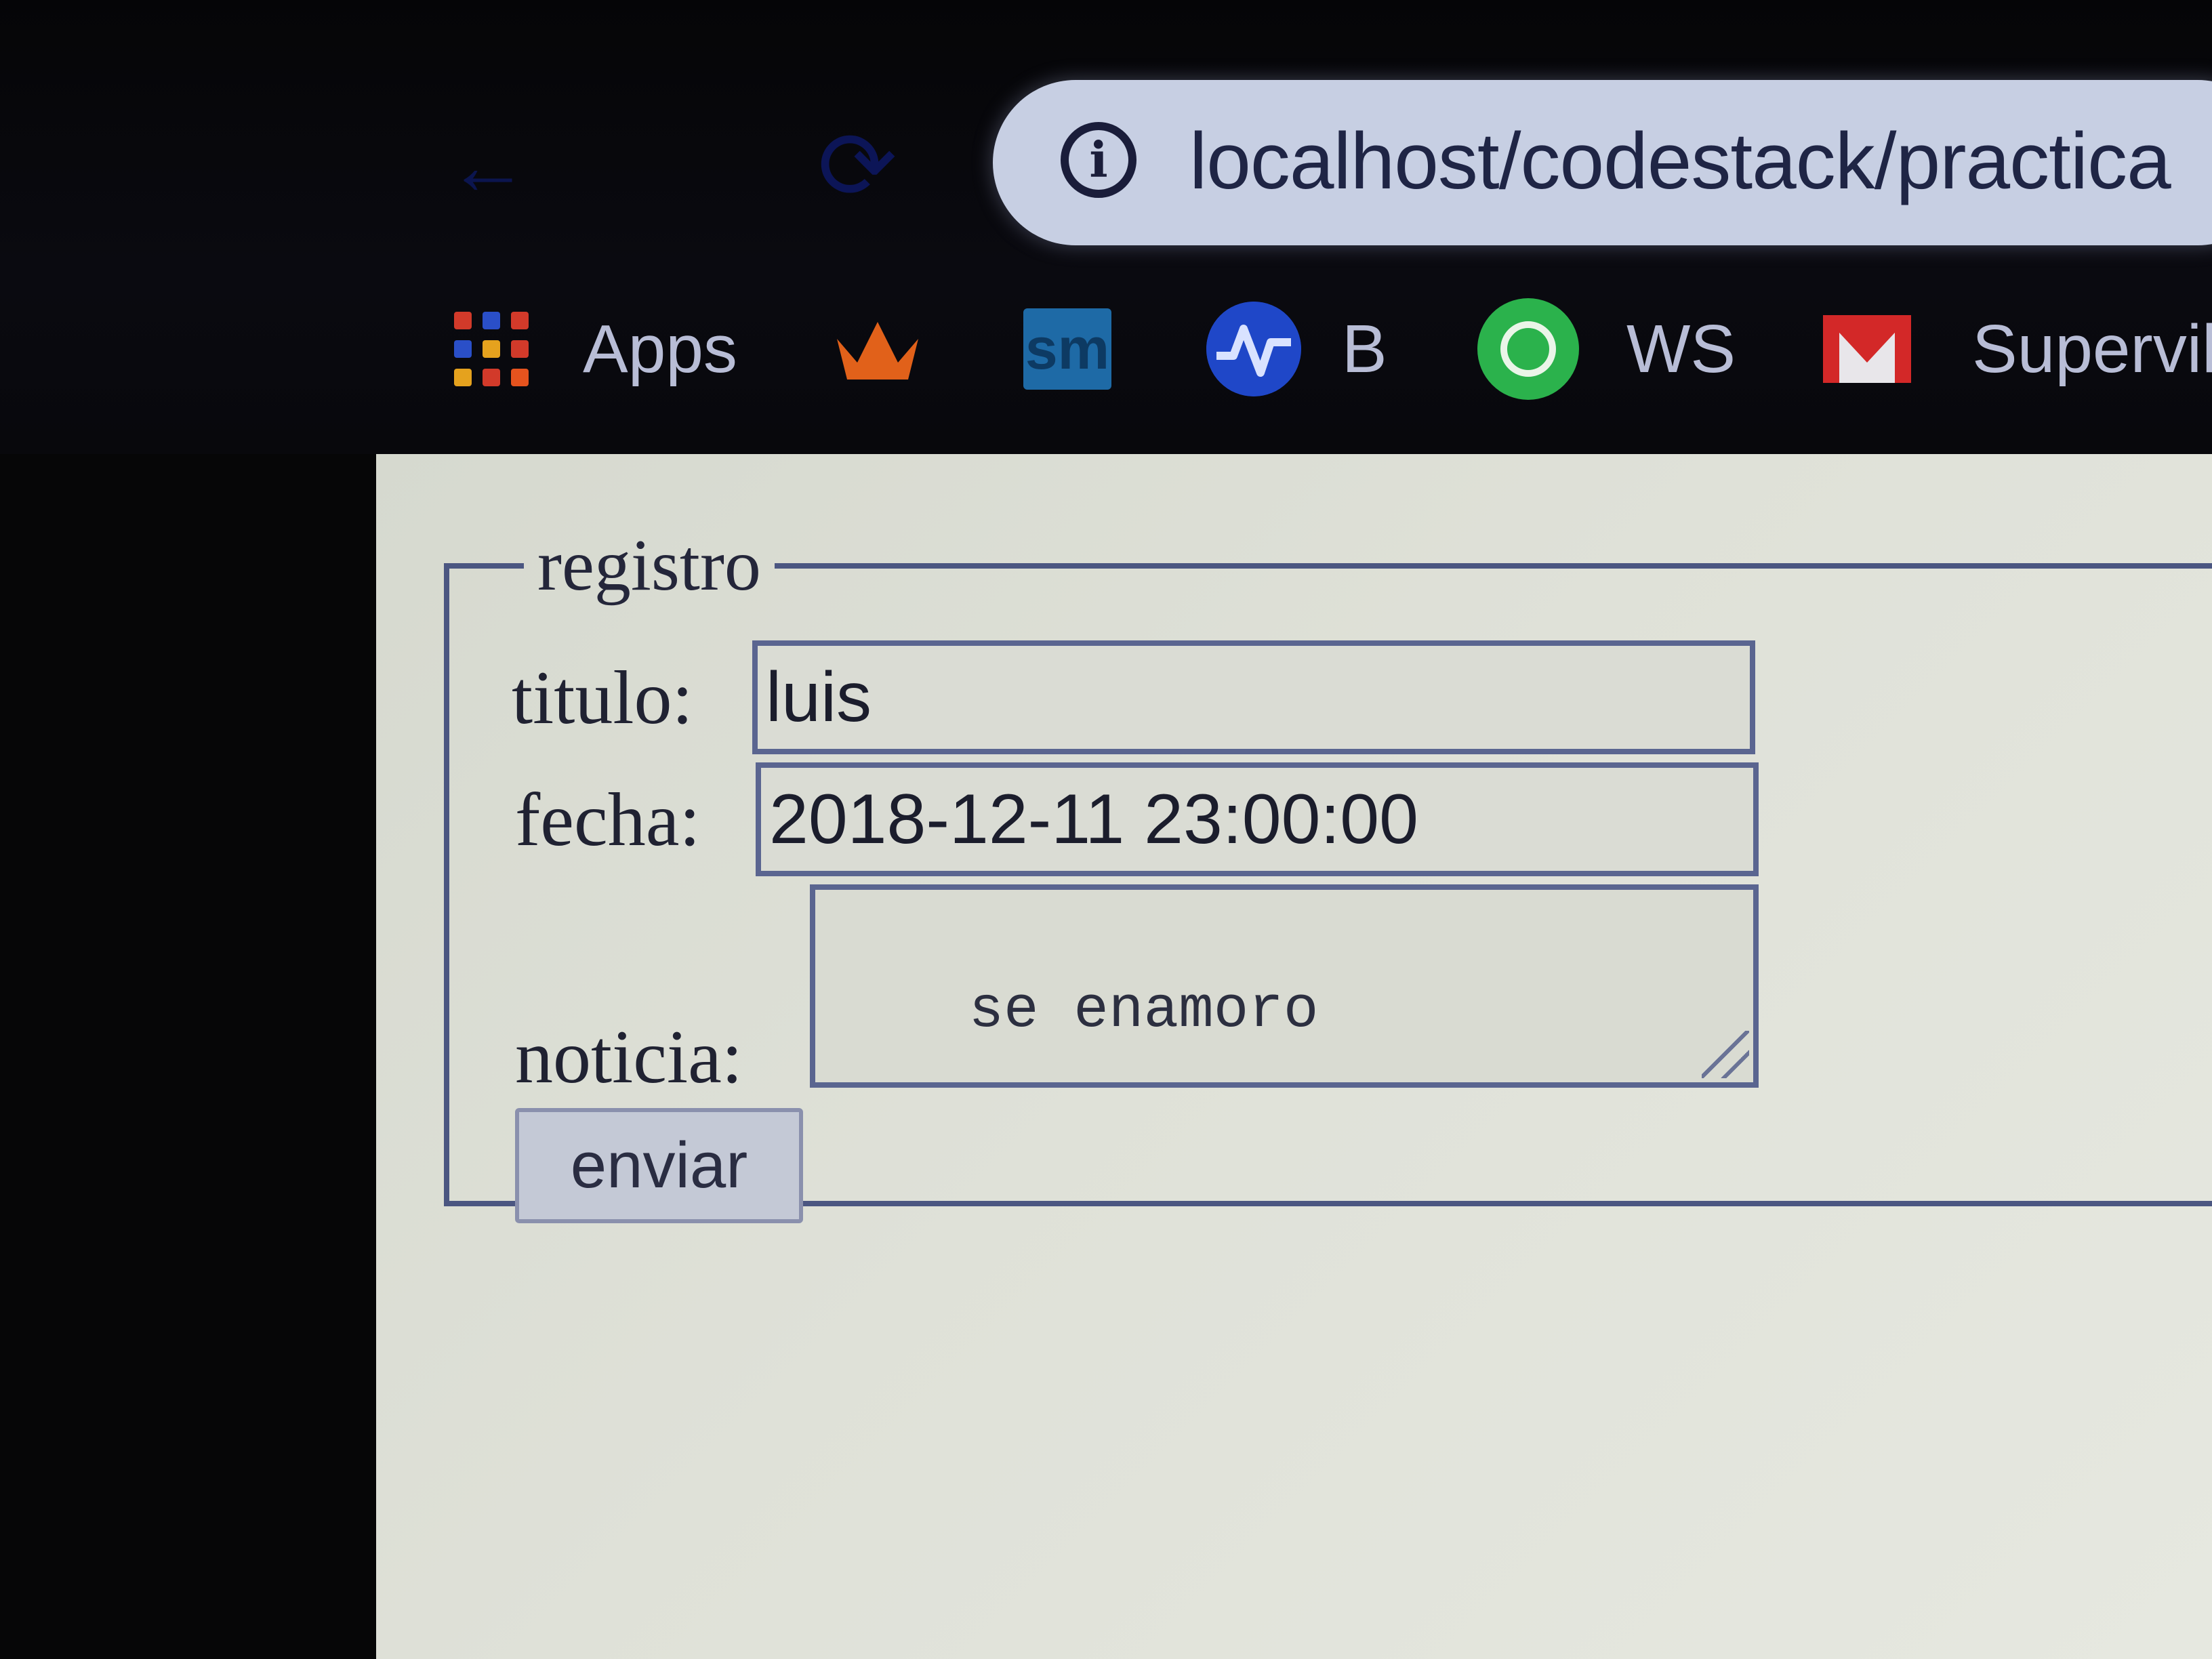 Image resolution: width=2212 pixels, height=1659 pixels. I want to click on reload-icon: ⟳, so click(857, 166).